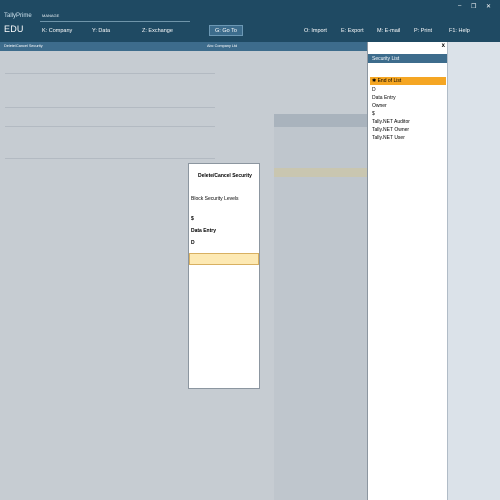 The height and width of the screenshot is (500, 500). Describe the element at coordinates (473, 271) in the screenshot. I see `button-bar` at that location.